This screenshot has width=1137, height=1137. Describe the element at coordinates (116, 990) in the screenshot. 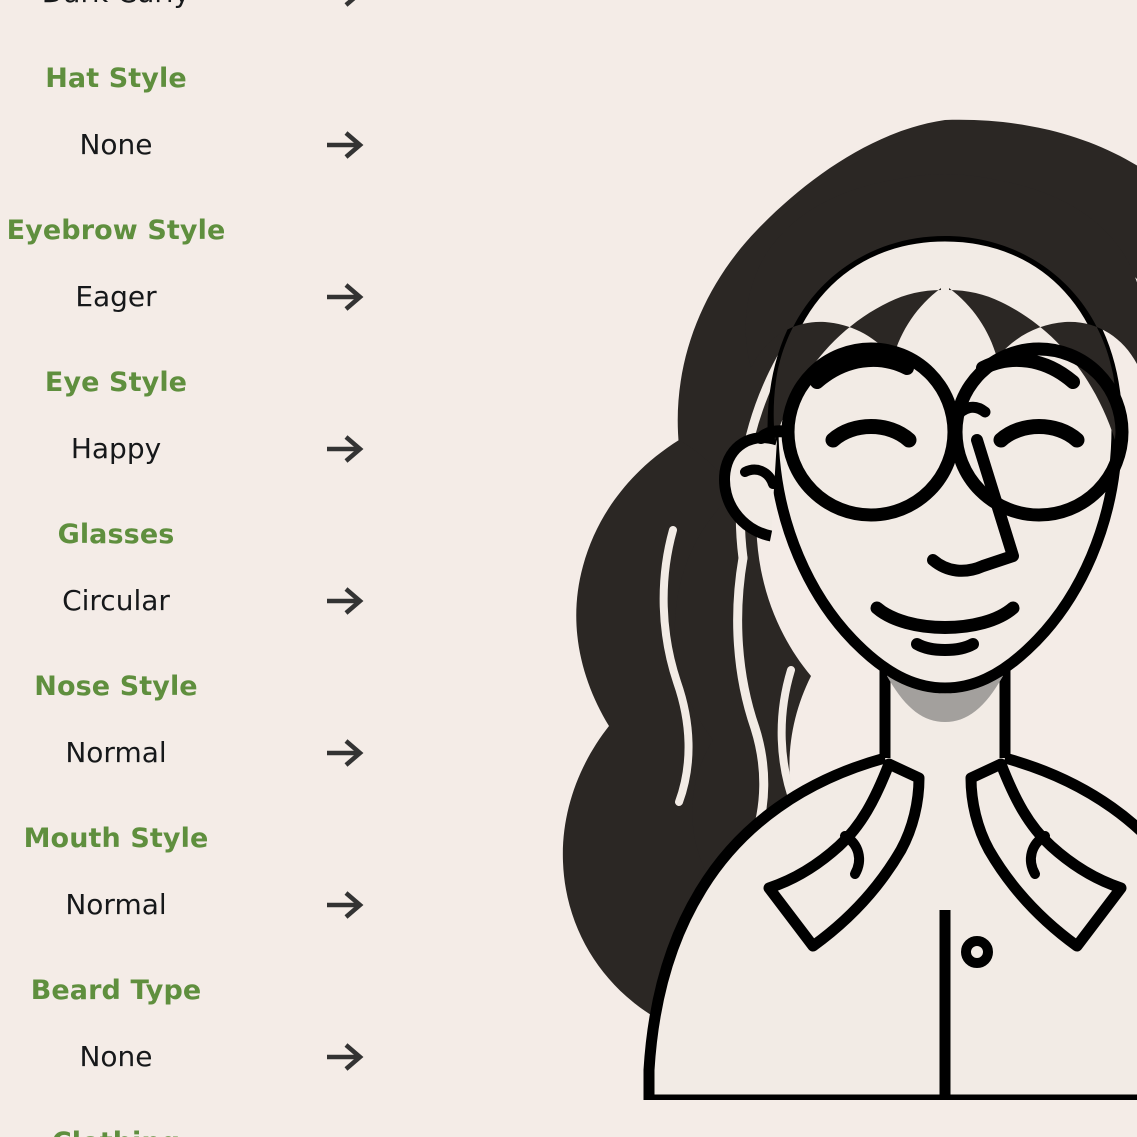

I see `group-label-beard-type: Beard Type` at that location.